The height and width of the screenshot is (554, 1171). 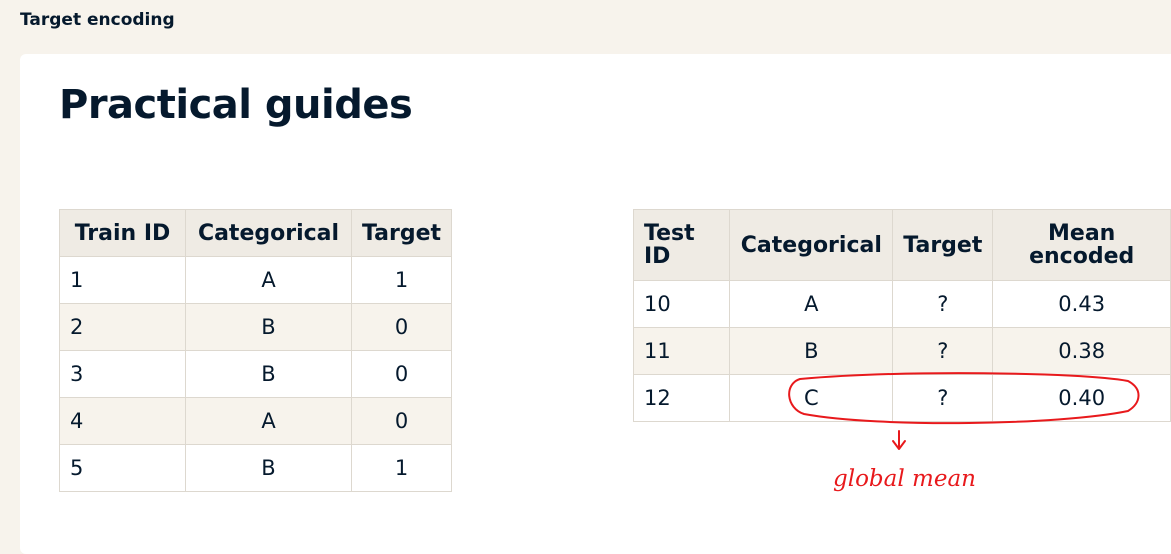 What do you see at coordinates (904, 479) in the screenshot?
I see `annotation-note: global mean` at bounding box center [904, 479].